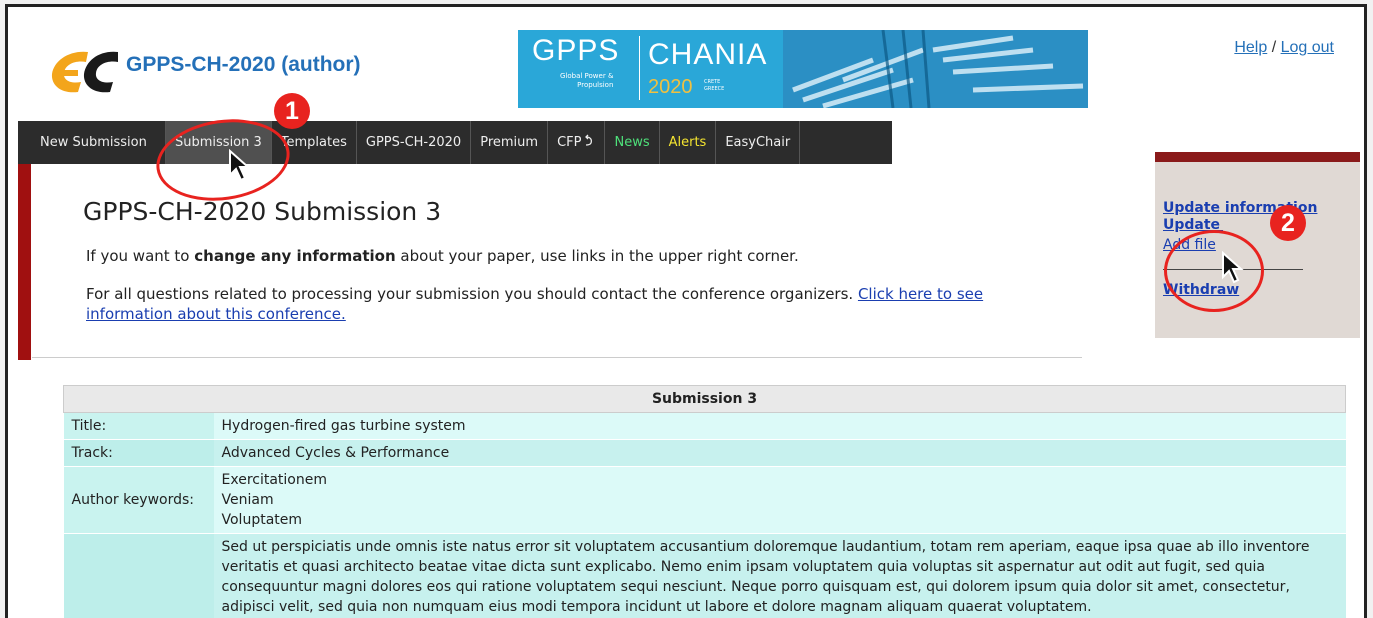 This screenshot has height=618, width=1373. I want to click on keyword-item: Veniam, so click(247, 500).